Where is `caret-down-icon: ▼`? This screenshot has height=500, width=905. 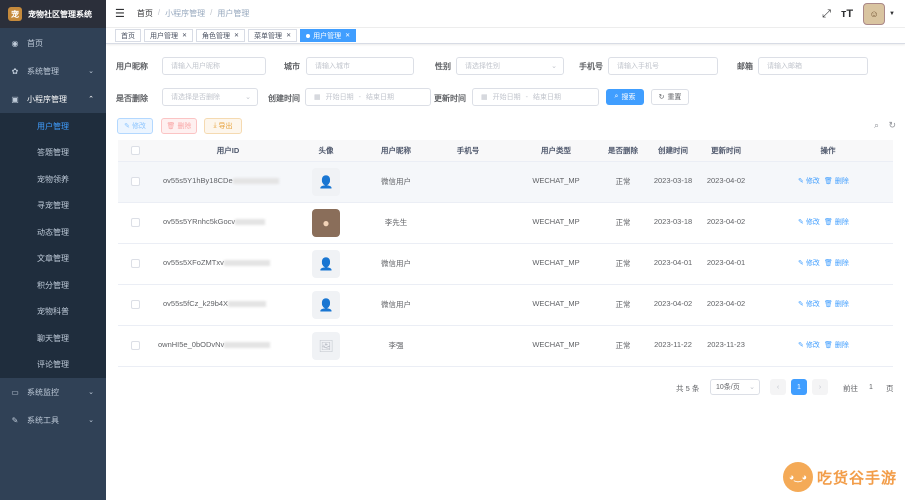
caret-down-icon: ▼ is located at coordinates (892, 14).